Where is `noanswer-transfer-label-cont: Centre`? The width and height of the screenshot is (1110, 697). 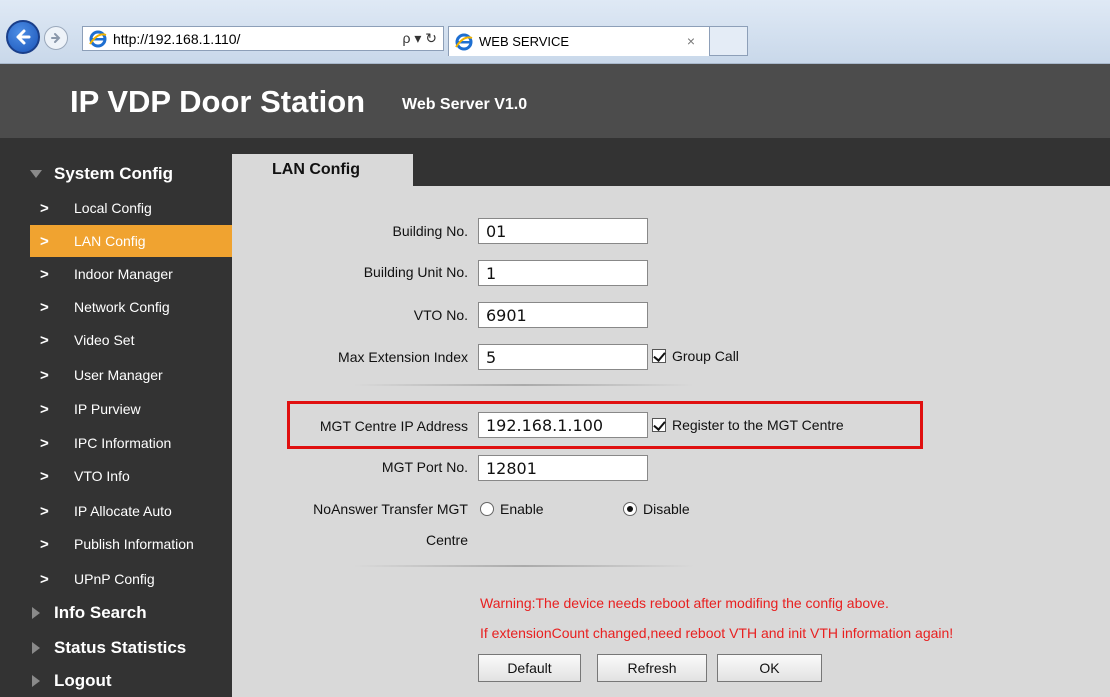
noanswer-transfer-label-cont: Centre is located at coordinates (446, 540).